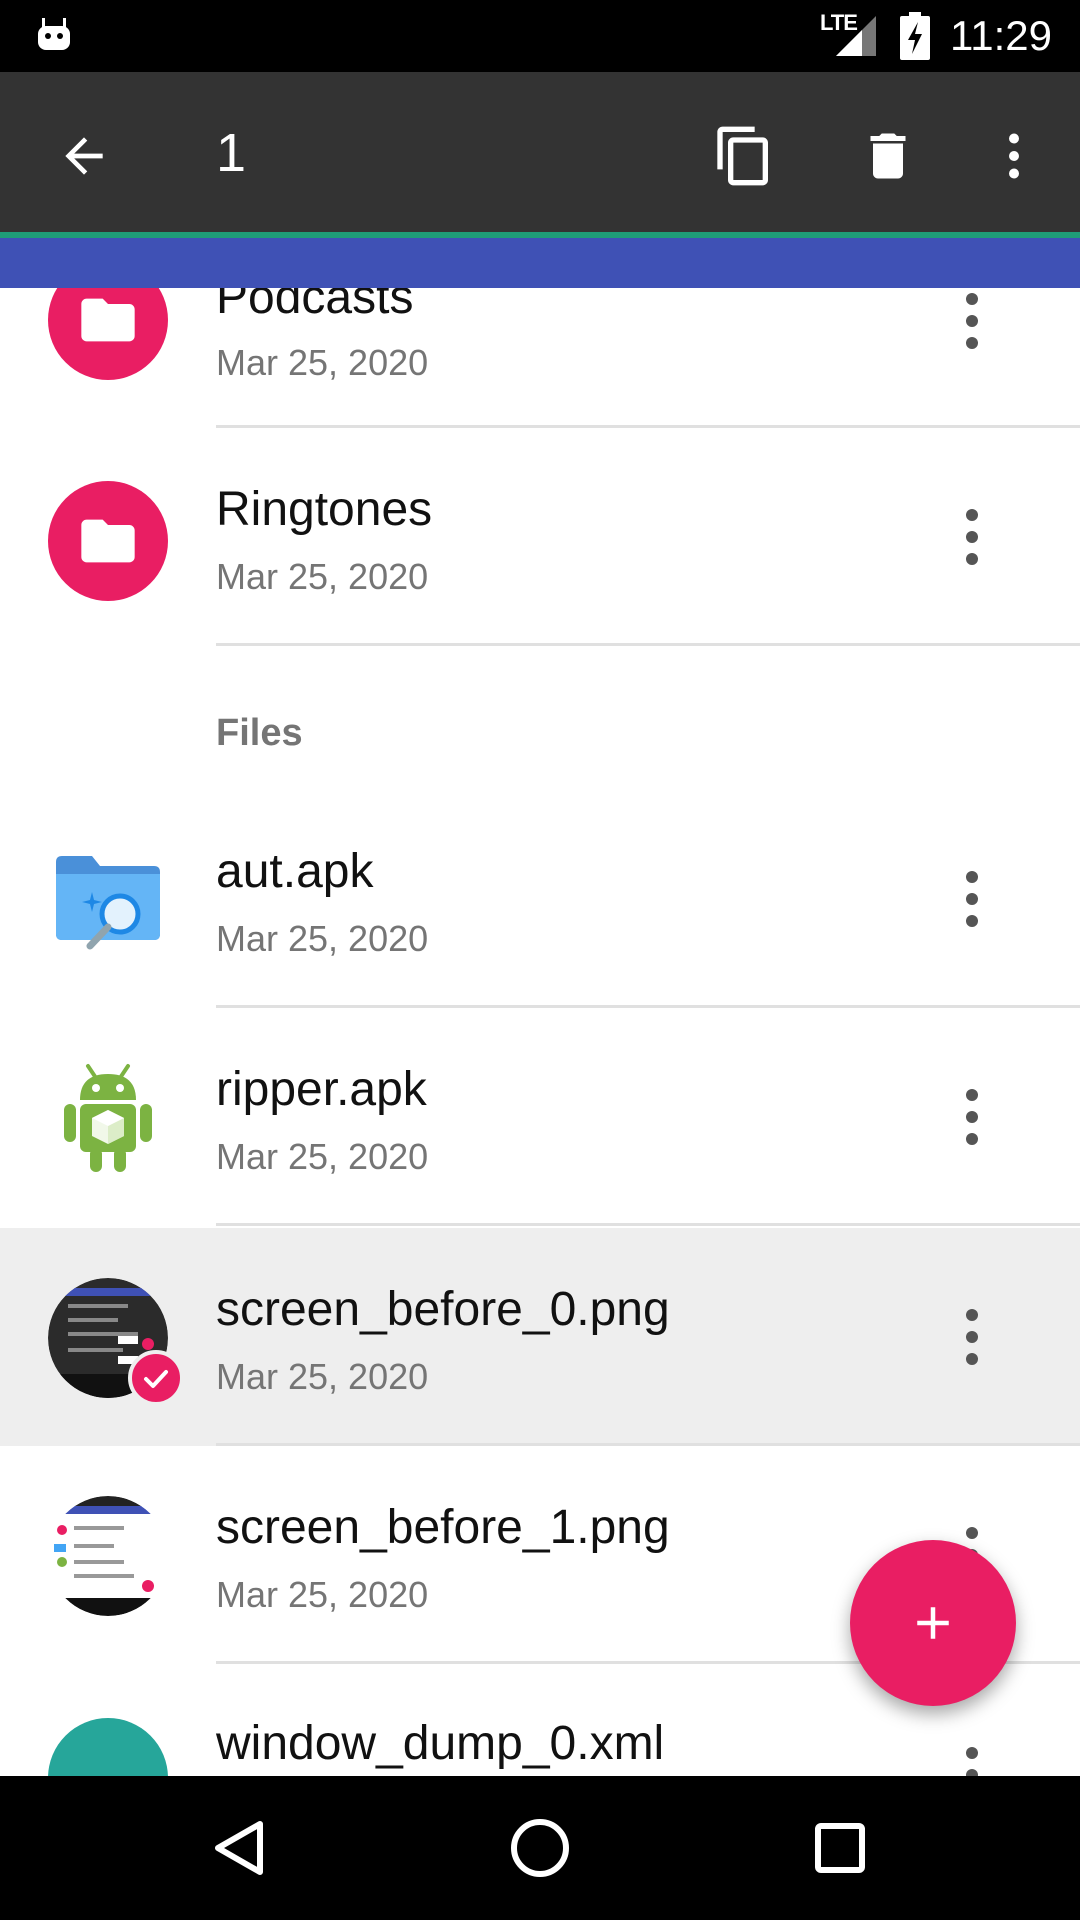 This screenshot has width=1080, height=1920. I want to click on item-name: ripper.apk, so click(321, 1089).